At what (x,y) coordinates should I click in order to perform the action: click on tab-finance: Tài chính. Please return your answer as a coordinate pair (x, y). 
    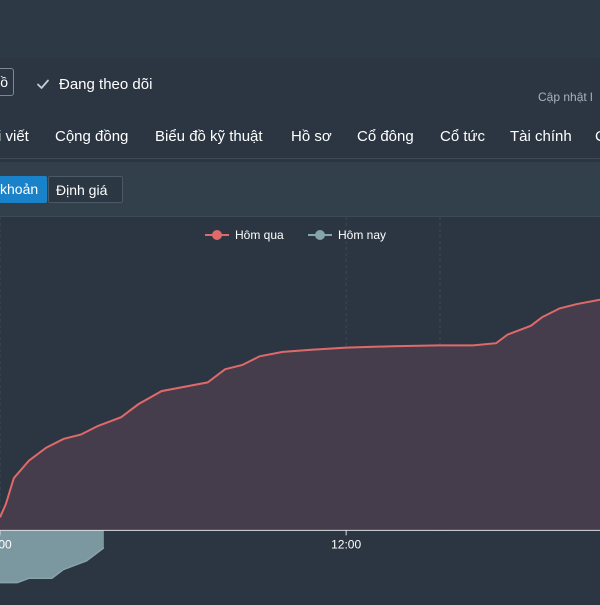
    Looking at the image, I should click on (541, 136).